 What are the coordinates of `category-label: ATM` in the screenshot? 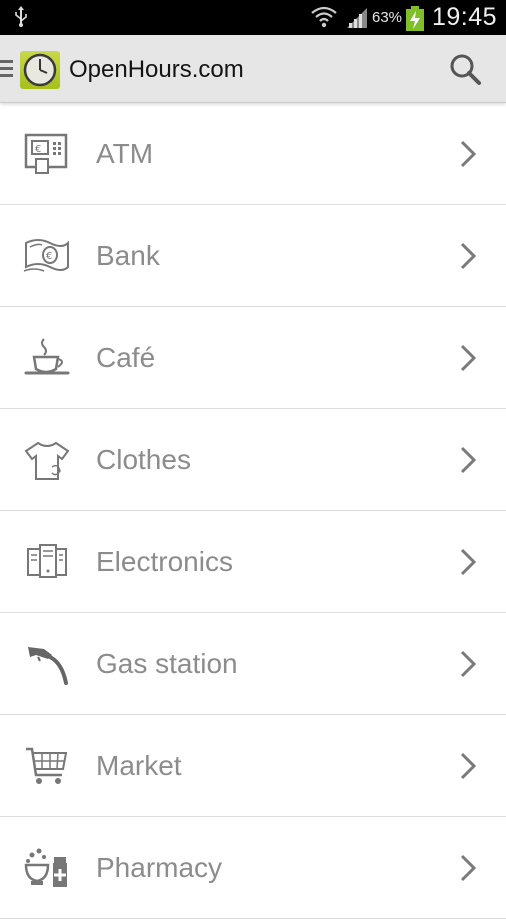 It's located at (125, 153).